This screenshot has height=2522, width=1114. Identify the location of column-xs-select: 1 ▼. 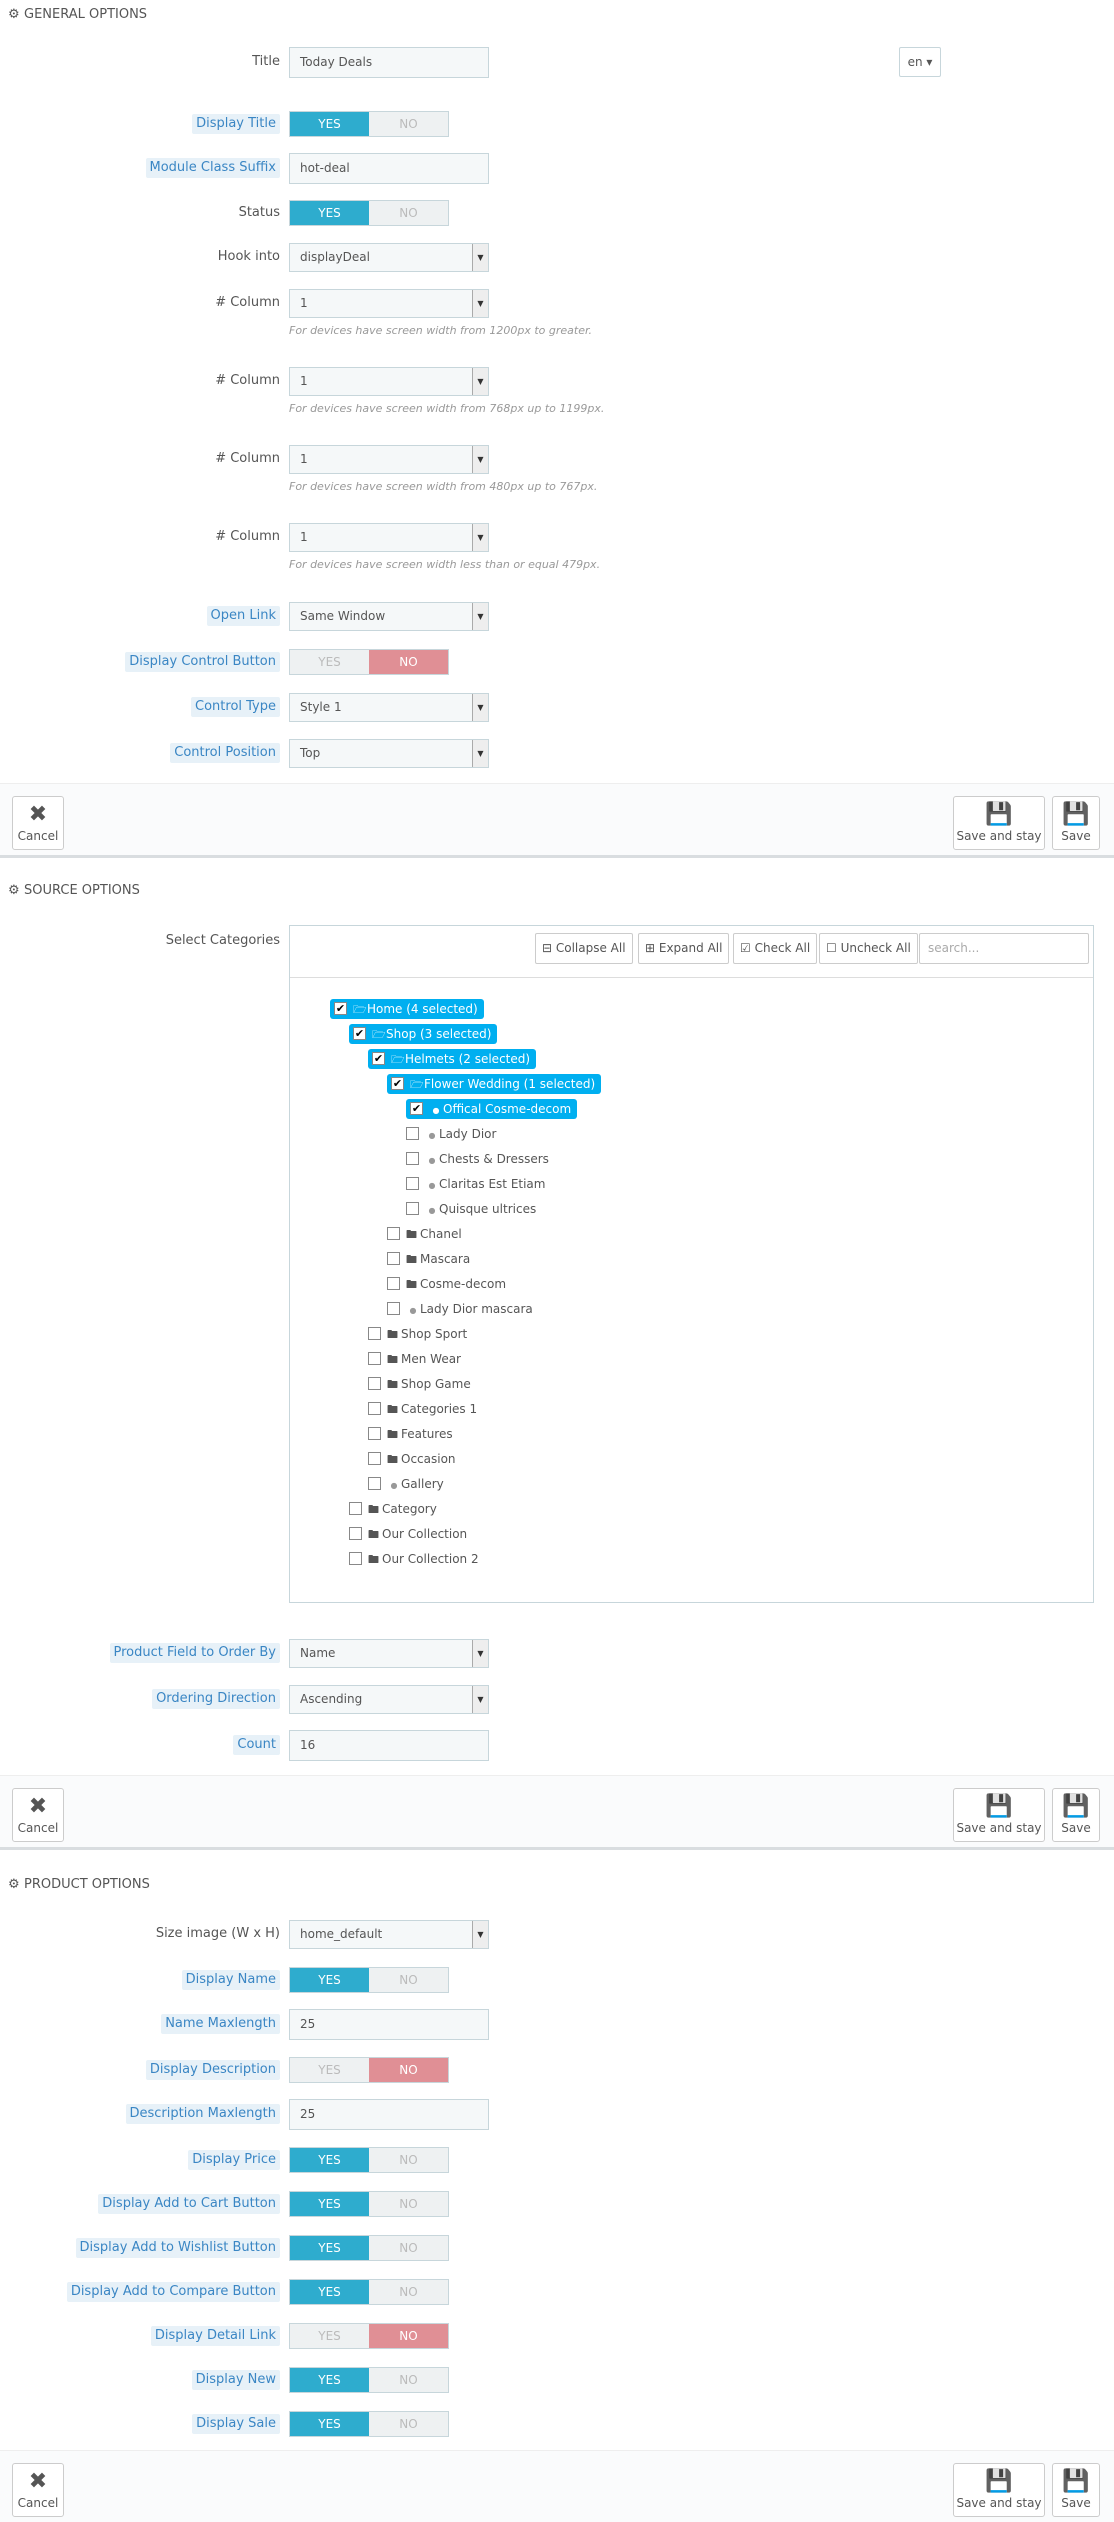
(389, 537).